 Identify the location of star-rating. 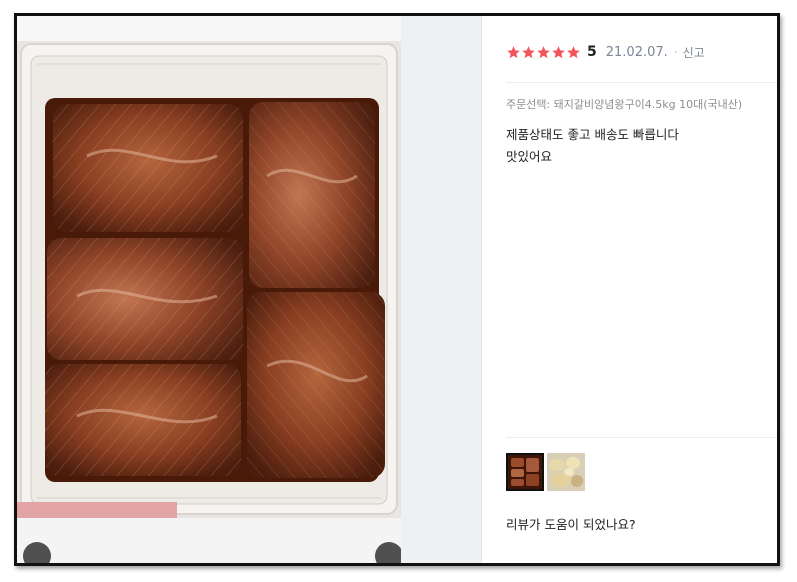
(543, 52).